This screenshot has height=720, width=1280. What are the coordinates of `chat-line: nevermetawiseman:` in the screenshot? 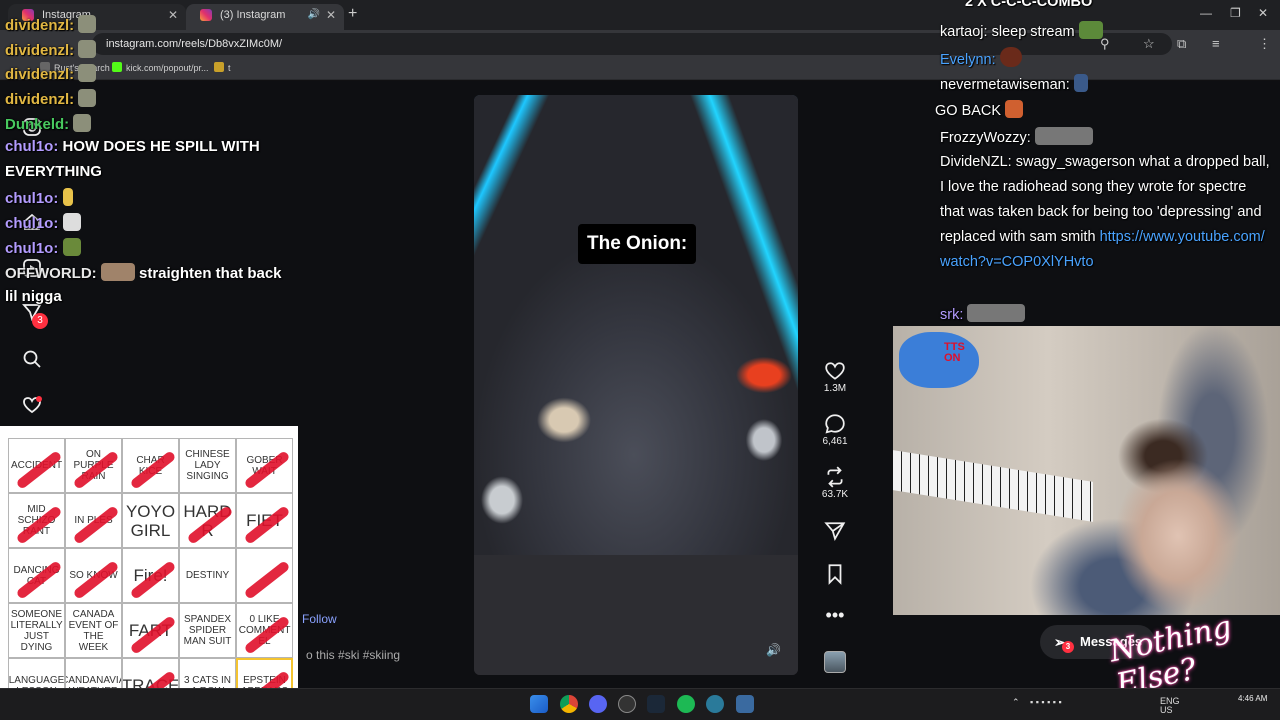 It's located at (1014, 83).